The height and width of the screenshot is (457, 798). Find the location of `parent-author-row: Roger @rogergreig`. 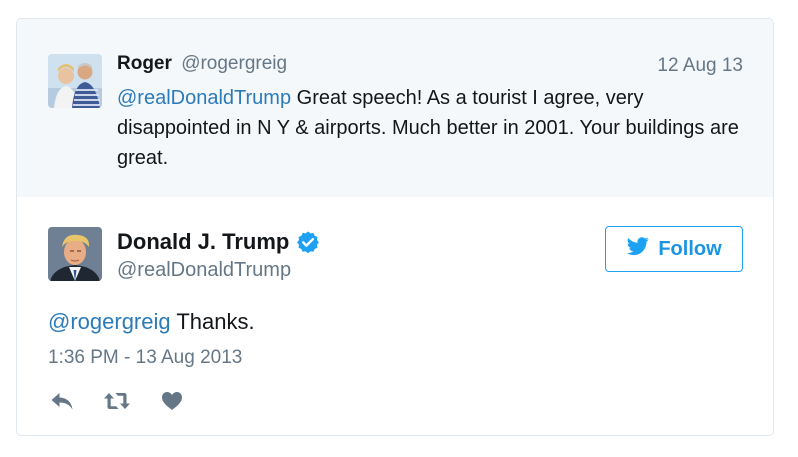

parent-author-row: Roger @rogergreig is located at coordinates (202, 64).